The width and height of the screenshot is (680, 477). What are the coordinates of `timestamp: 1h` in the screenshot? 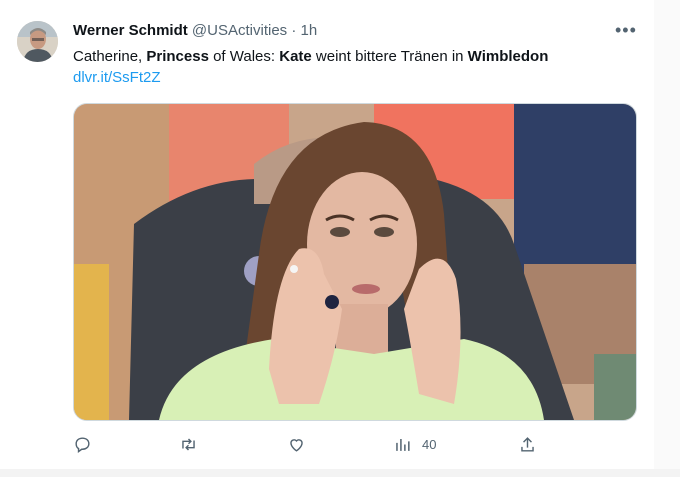 It's located at (309, 30).